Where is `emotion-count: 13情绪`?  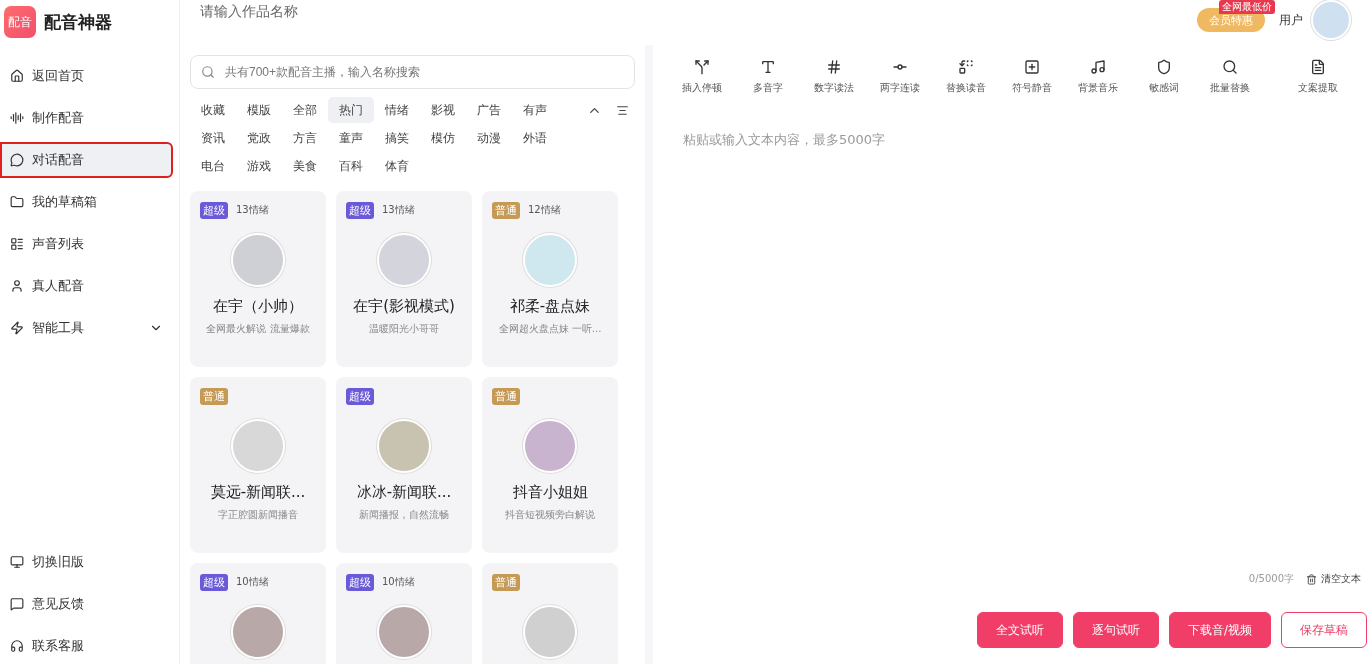
emotion-count: 13情绪 is located at coordinates (252, 210).